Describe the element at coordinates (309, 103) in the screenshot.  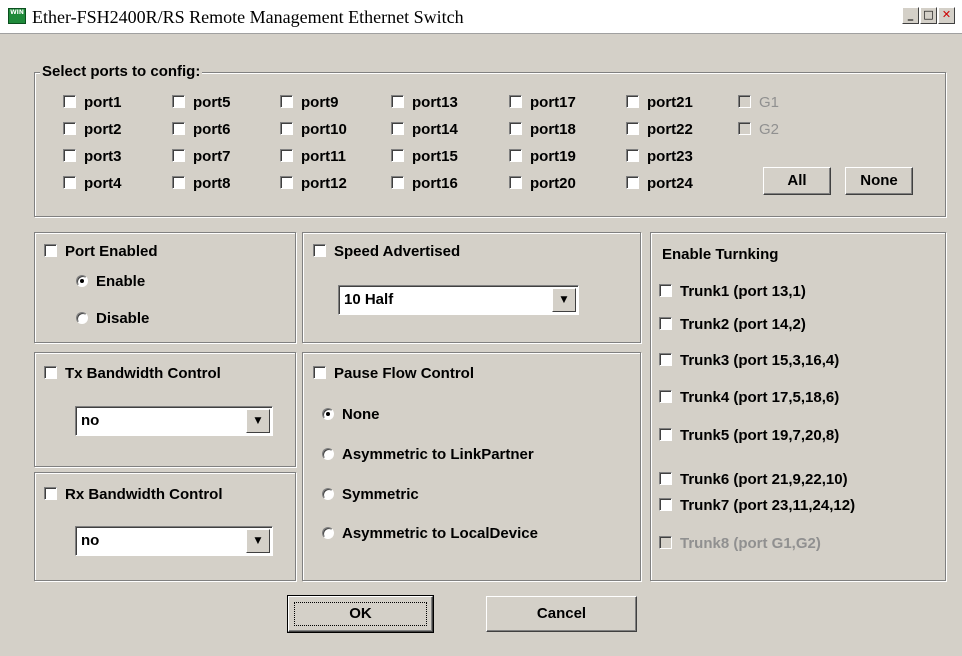
I see `port-checkbox-port9: port9` at that location.